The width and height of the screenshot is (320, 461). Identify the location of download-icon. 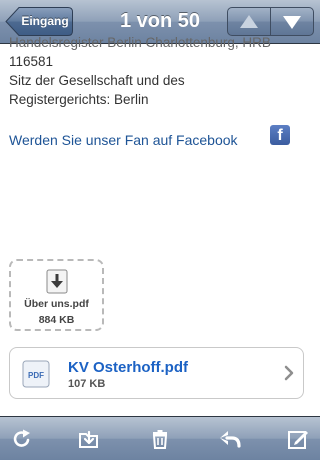
(57, 281).